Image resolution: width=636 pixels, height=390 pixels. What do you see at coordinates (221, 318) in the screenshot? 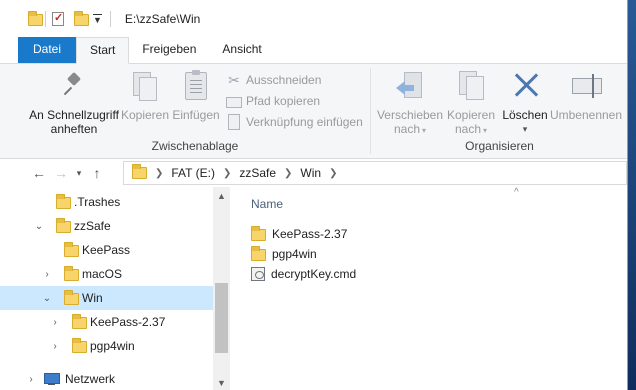
I see `scrollbar-thumb` at bounding box center [221, 318].